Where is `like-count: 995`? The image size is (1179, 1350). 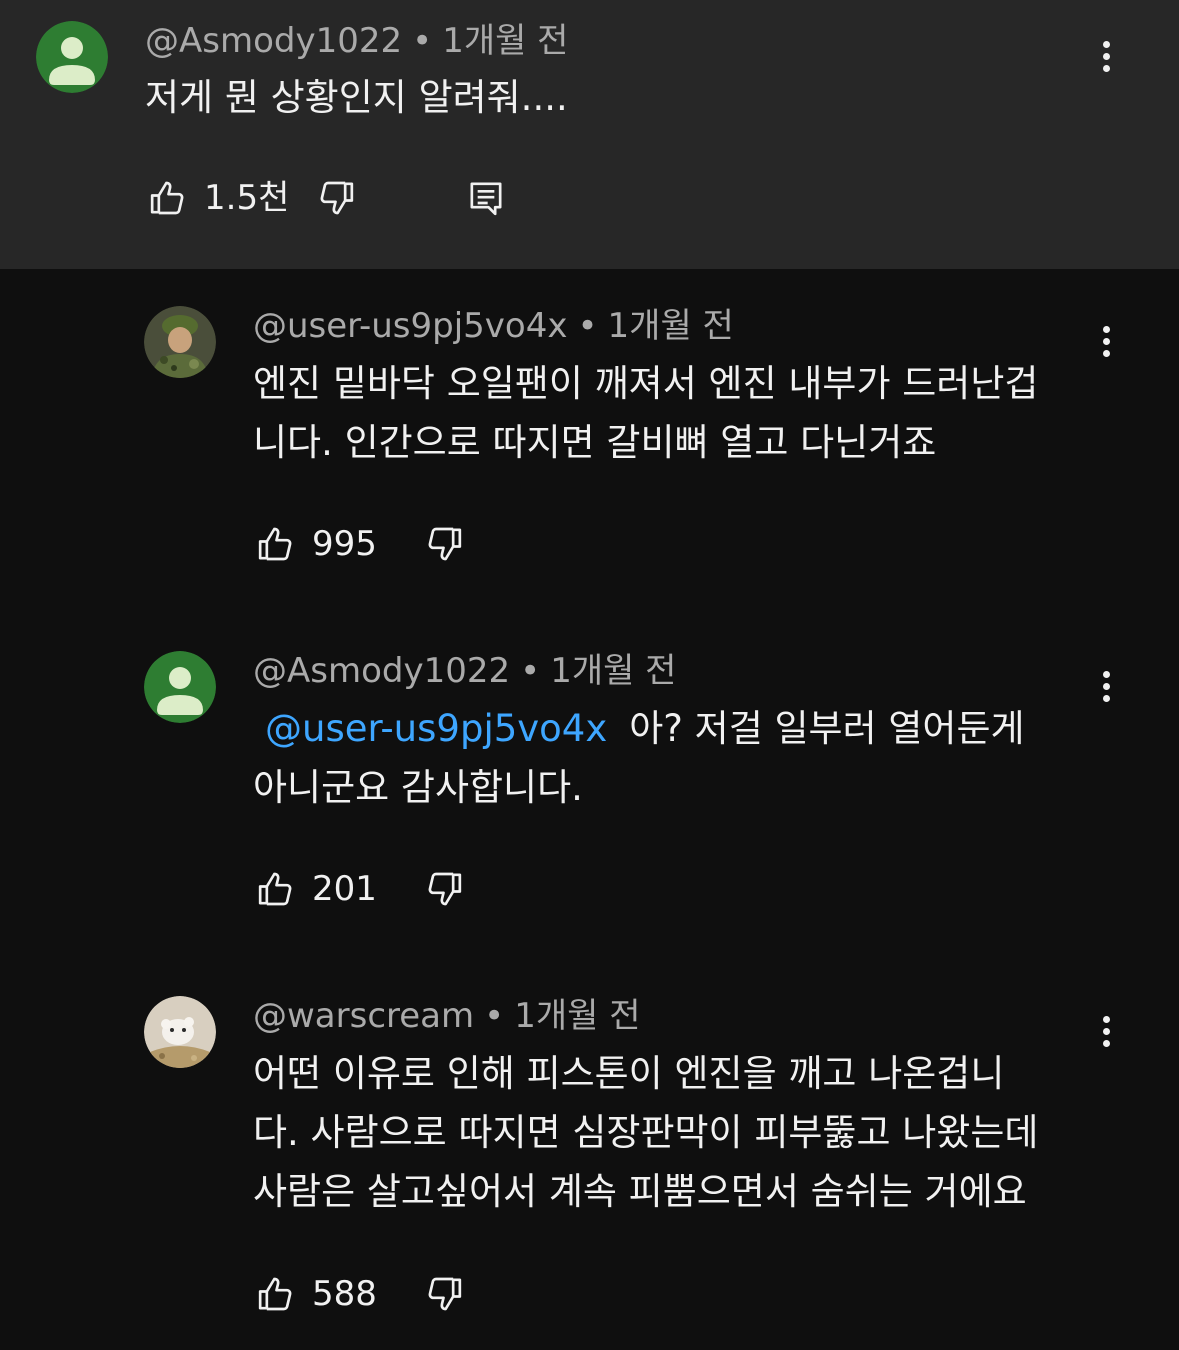
like-count: 995 is located at coordinates (344, 544).